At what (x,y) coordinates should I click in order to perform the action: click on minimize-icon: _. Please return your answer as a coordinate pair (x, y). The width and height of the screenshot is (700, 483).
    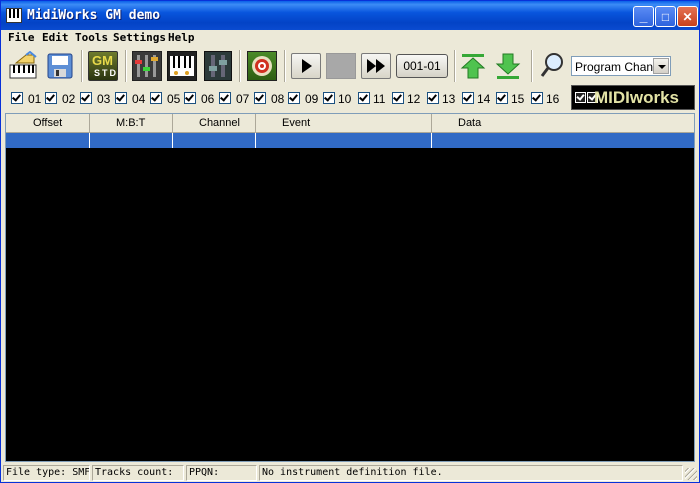
    Looking at the image, I should click on (643, 16).